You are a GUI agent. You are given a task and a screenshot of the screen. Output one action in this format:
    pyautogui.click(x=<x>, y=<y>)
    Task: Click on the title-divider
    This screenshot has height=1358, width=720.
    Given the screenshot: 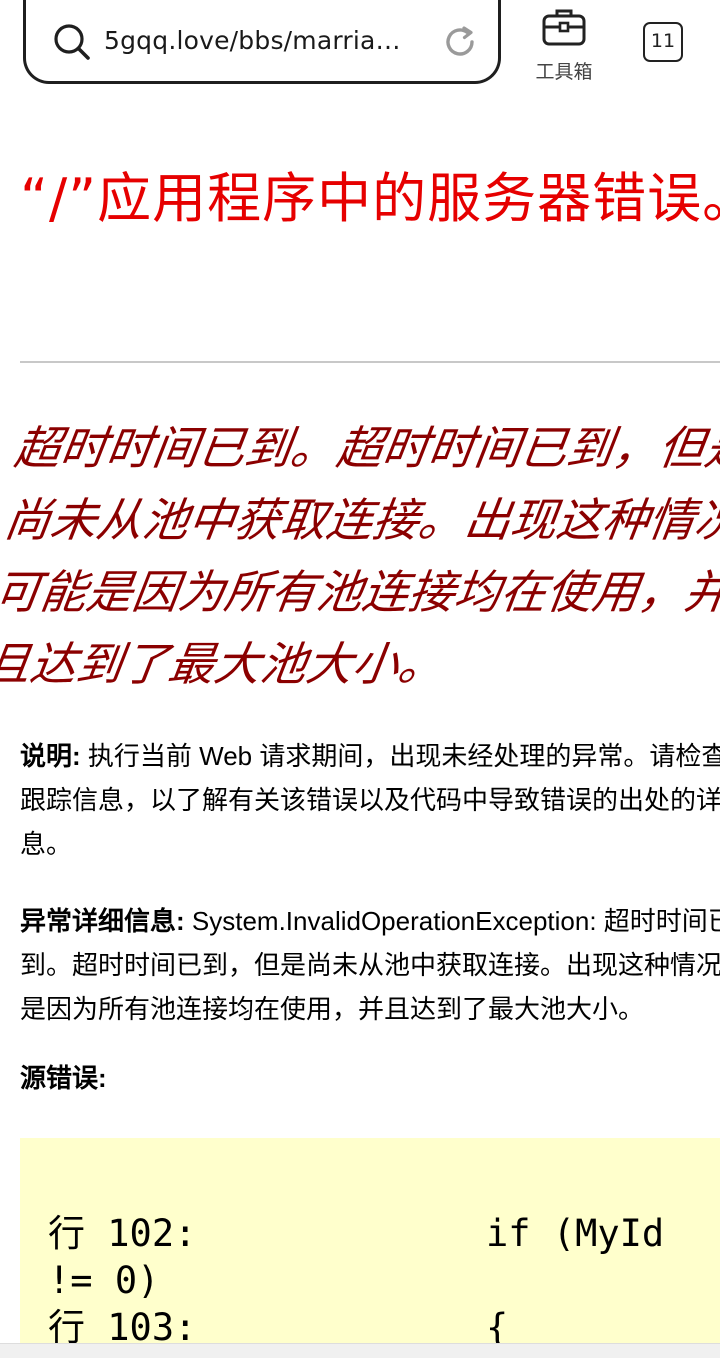 What is the action you would take?
    pyautogui.click(x=370, y=362)
    